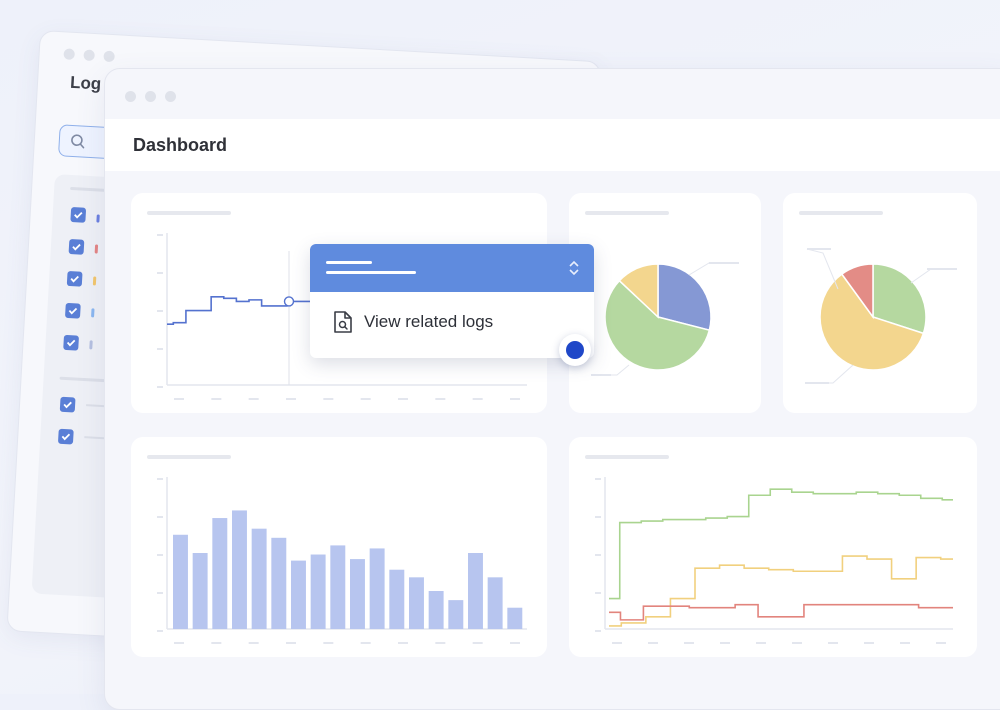  Describe the element at coordinates (429, 321) in the screenshot. I see `view-related-logs-label: View related logs` at that location.